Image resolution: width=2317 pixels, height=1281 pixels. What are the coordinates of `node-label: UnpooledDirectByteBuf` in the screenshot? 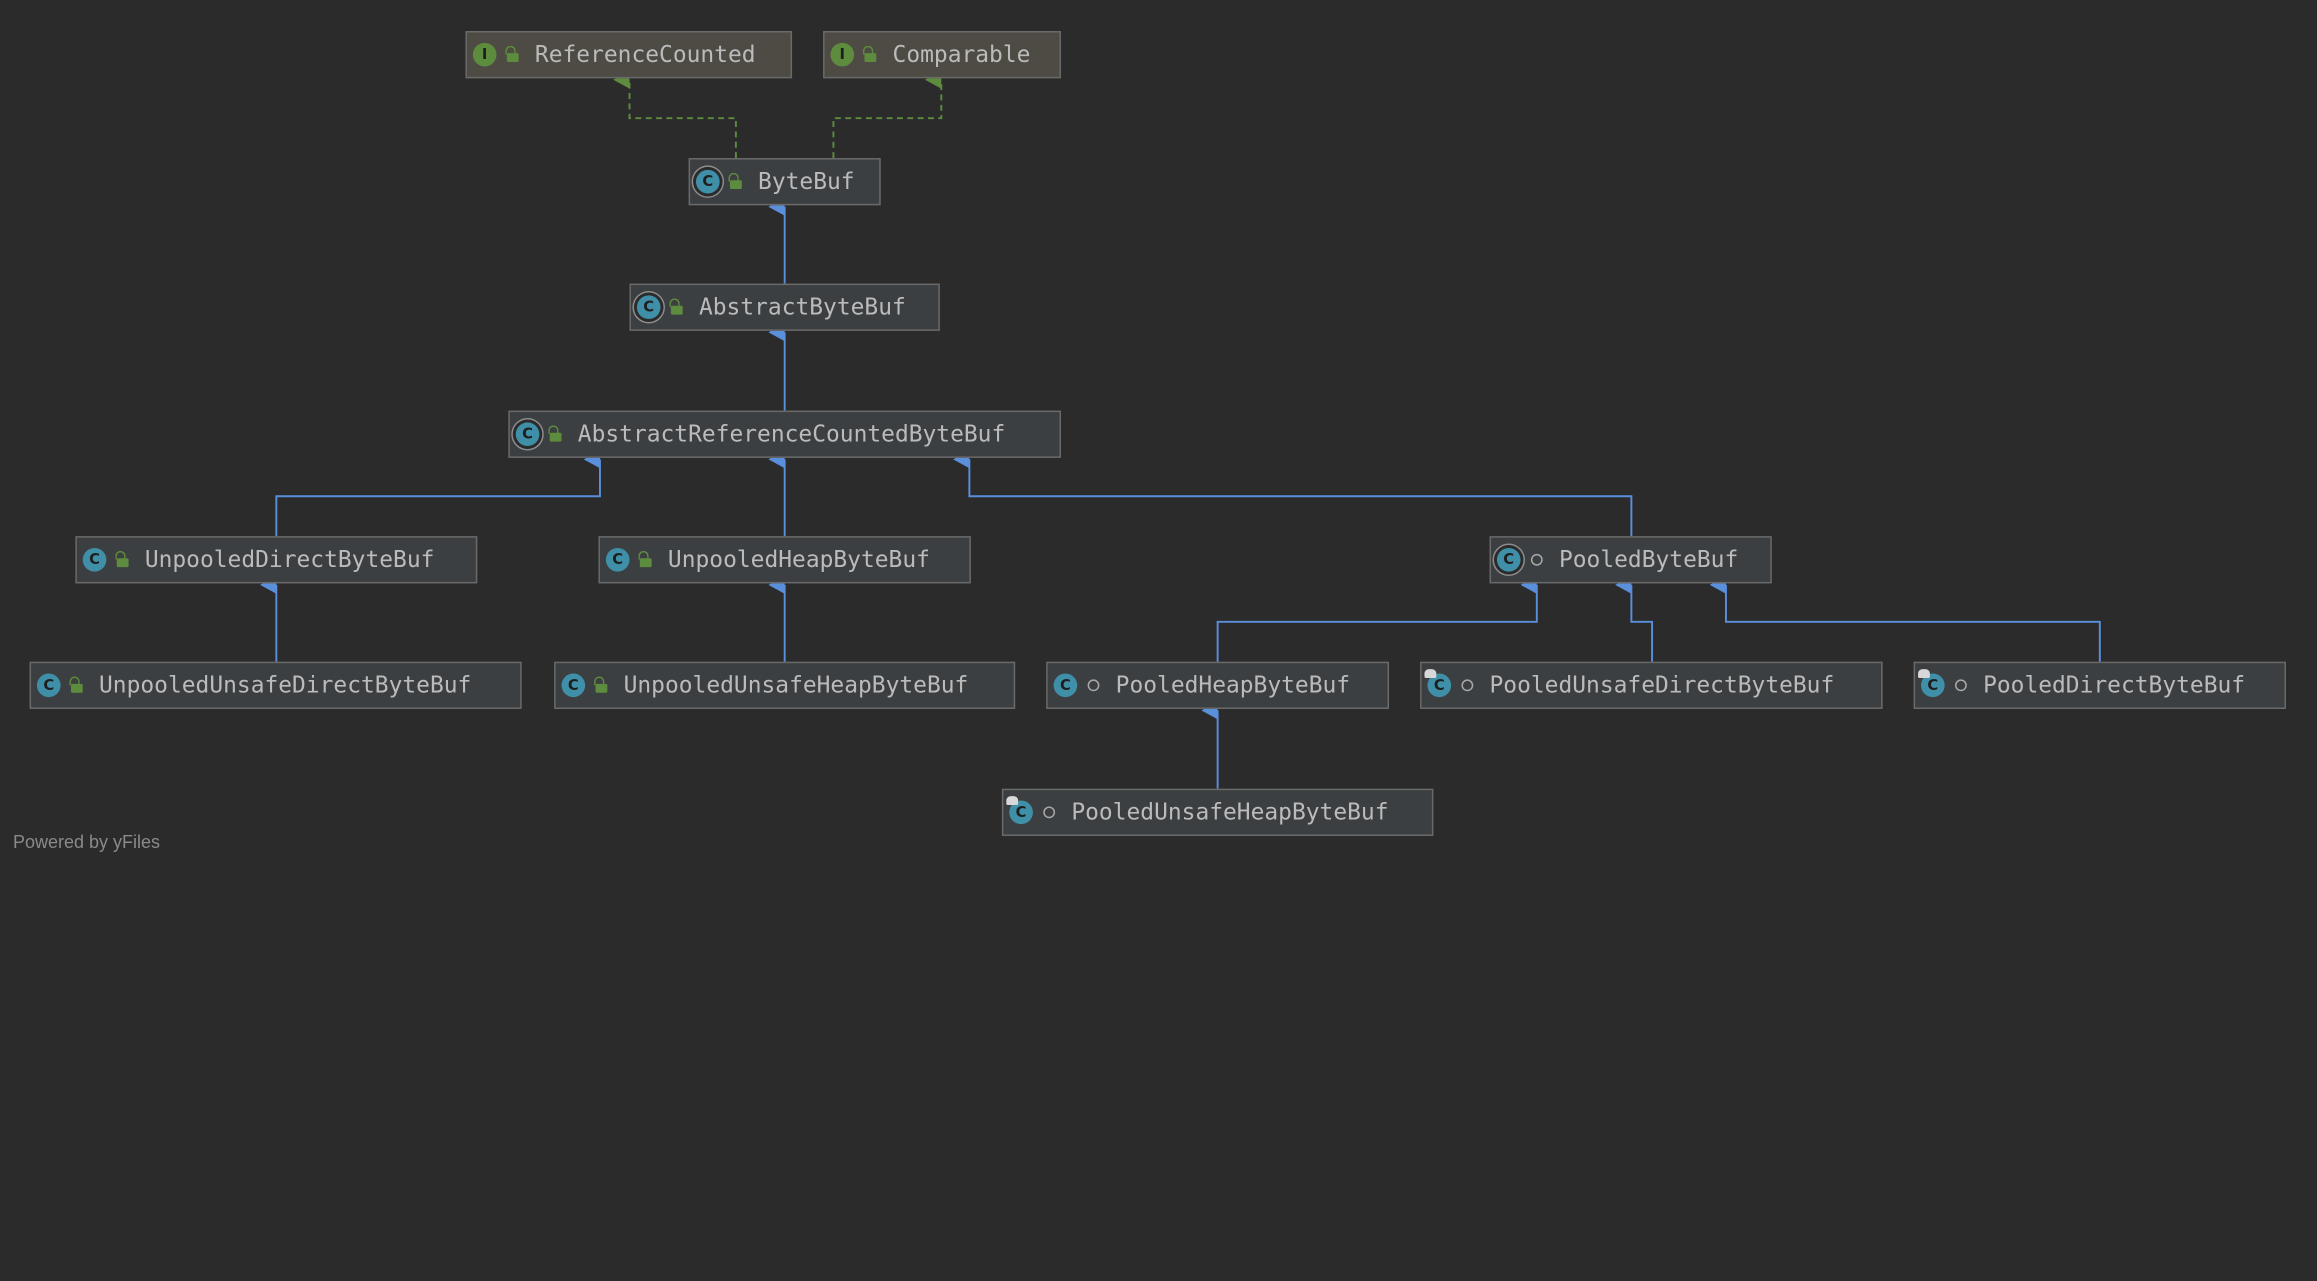 It's located at (289, 560).